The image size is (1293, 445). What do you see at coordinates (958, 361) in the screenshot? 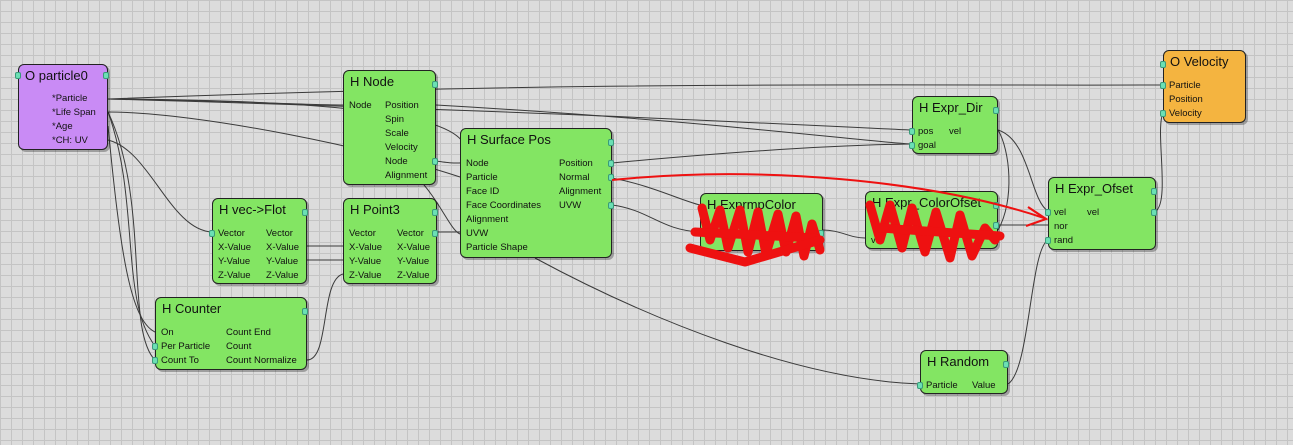
I see `random-title: H Random` at bounding box center [958, 361].